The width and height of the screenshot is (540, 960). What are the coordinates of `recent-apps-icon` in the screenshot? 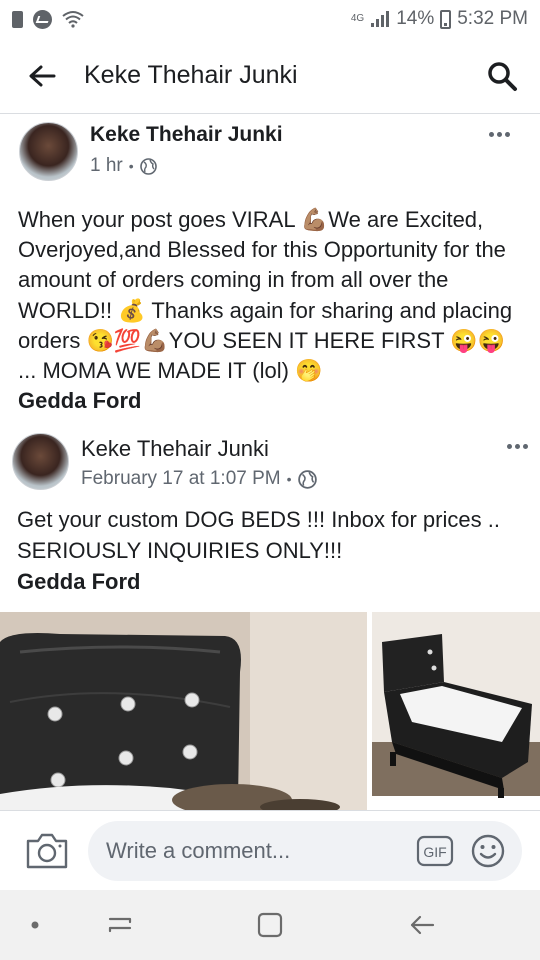 It's located at (120, 925).